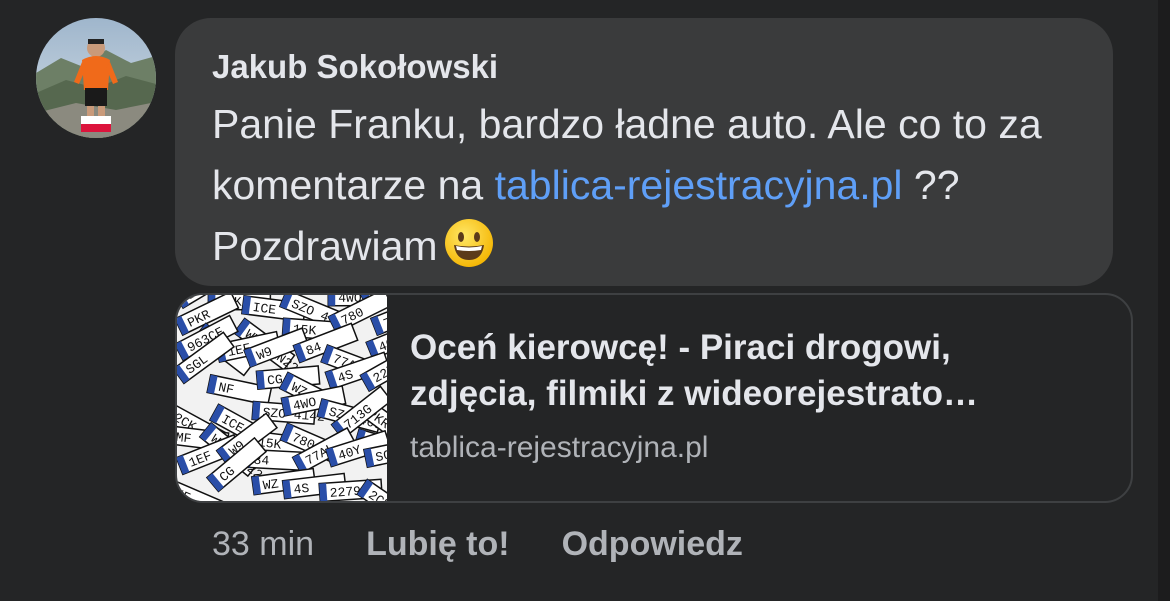  What do you see at coordinates (438, 544) in the screenshot?
I see `like-button: Lubię to!` at bounding box center [438, 544].